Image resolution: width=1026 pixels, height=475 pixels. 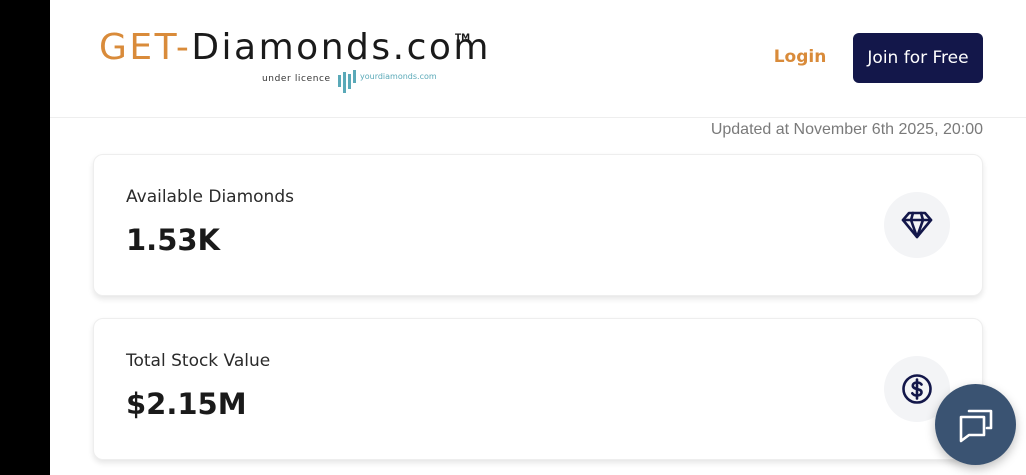 I want to click on stat-value: $2.15M, so click(x=186, y=404).